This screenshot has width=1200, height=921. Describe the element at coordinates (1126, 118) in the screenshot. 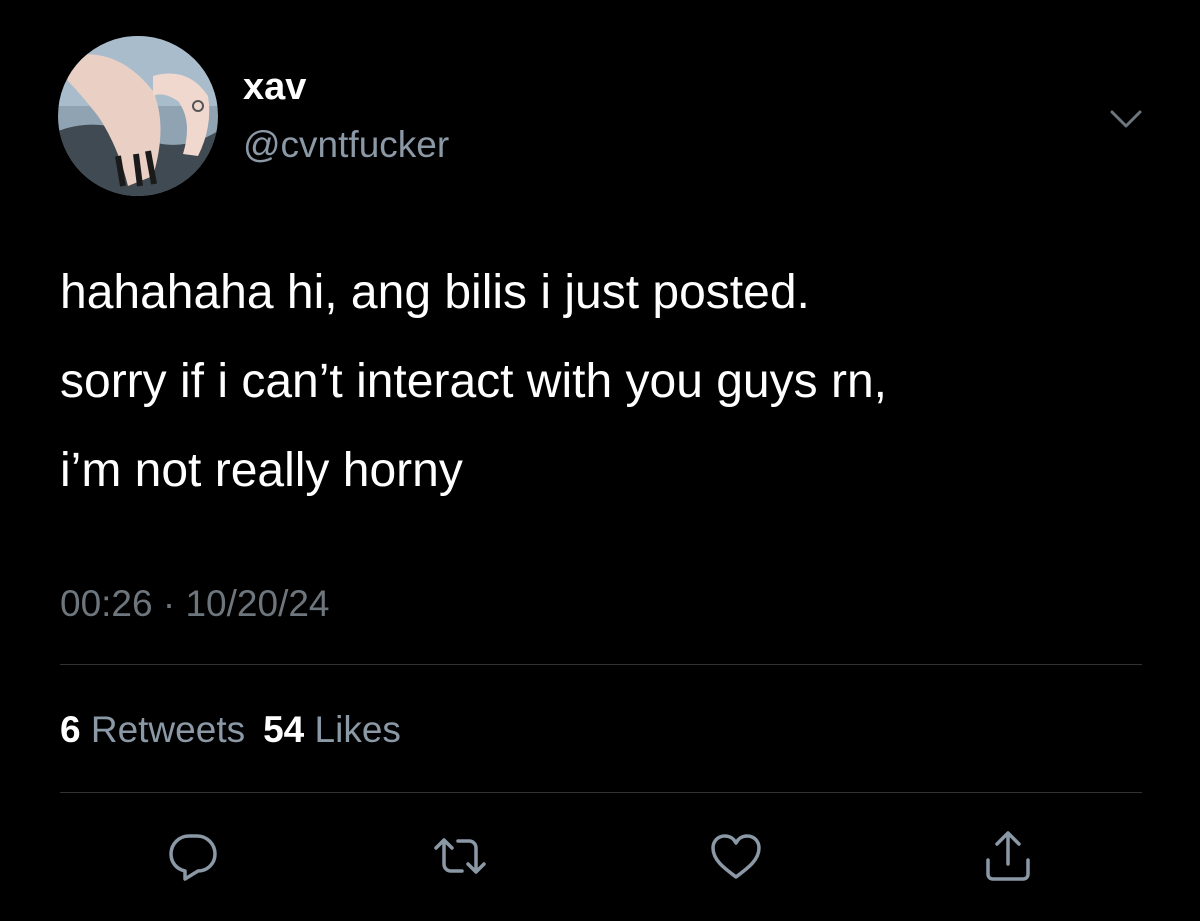

I see `chevron-down-icon` at that location.